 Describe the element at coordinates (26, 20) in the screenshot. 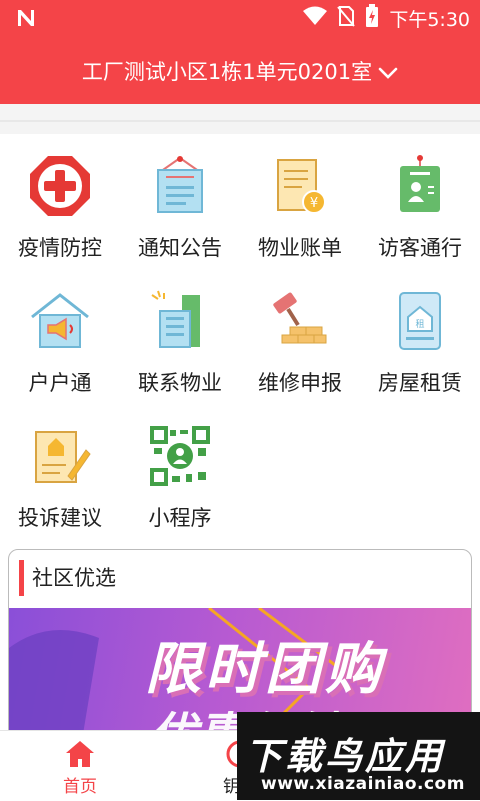

I see `notification-n-icon` at that location.